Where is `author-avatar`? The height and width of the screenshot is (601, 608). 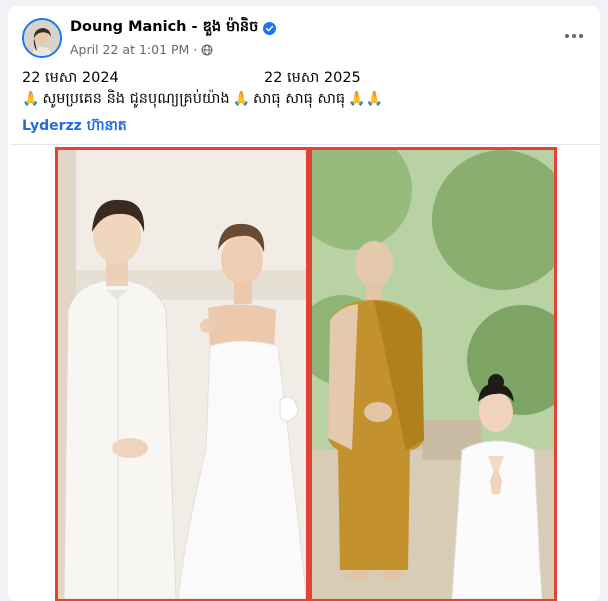 author-avatar is located at coordinates (42, 38).